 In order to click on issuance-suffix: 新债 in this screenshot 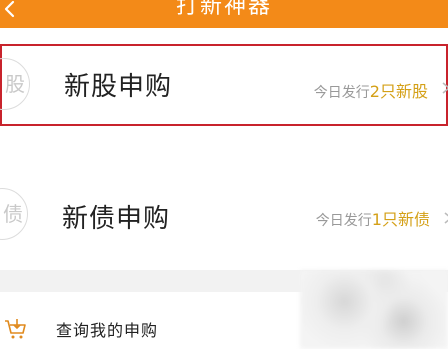, I will do `click(413, 219)`.